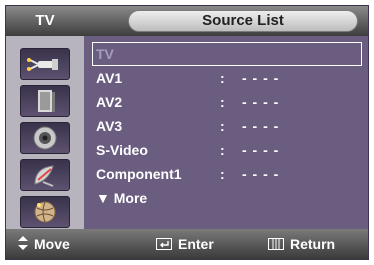 The height and width of the screenshot is (265, 374). What do you see at coordinates (196, 244) in the screenshot?
I see `enter-label: Enter` at bounding box center [196, 244].